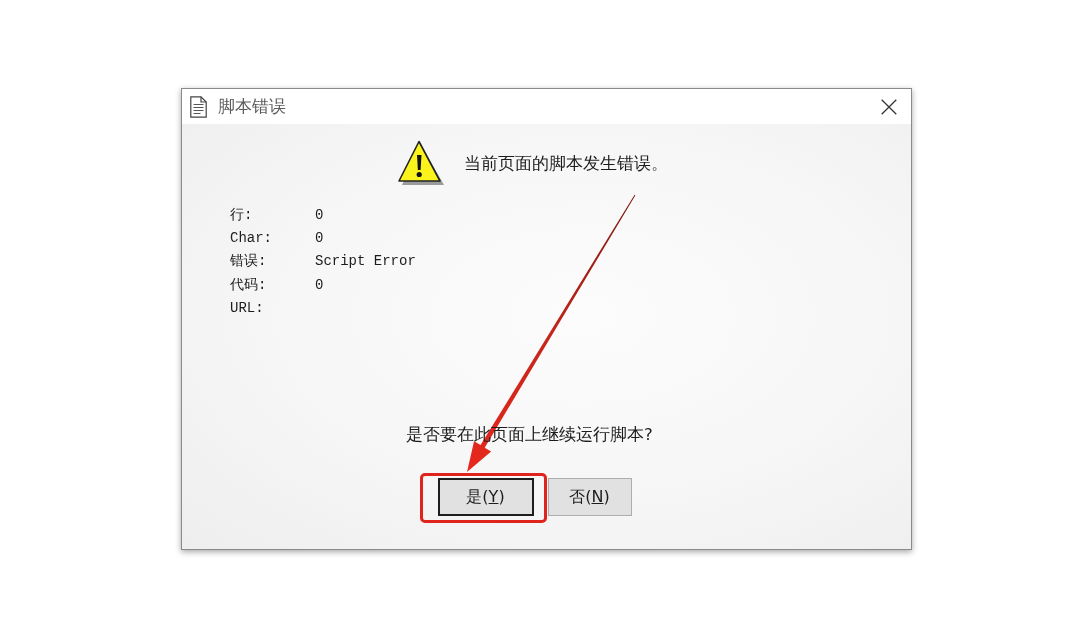 This screenshot has height=626, width=1080. Describe the element at coordinates (248, 261) in the screenshot. I see `detail-label: 错误:` at that location.